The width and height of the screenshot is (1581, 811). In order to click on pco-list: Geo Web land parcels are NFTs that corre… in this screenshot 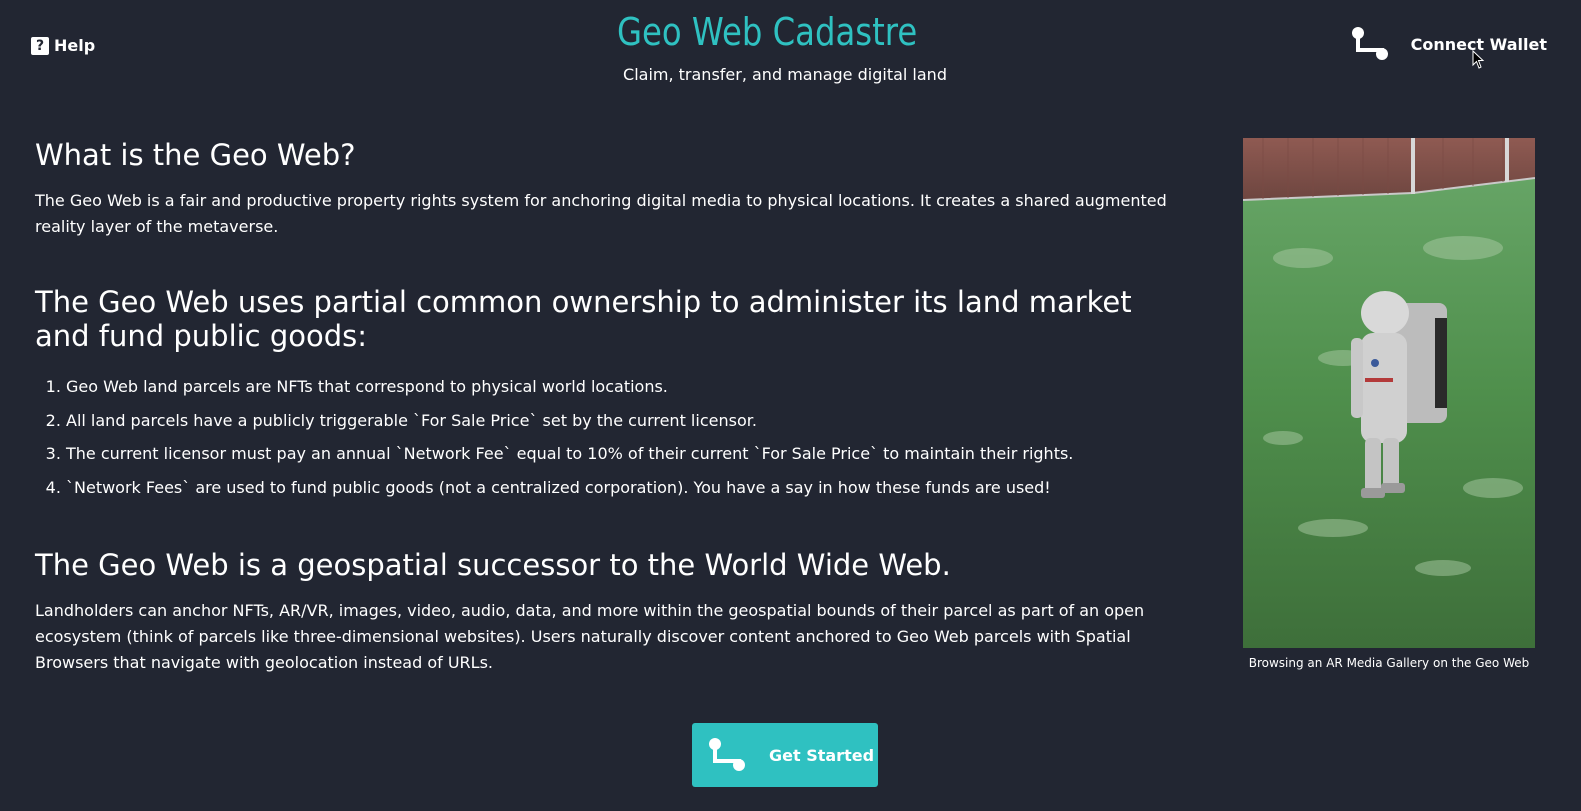, I will do `click(554, 437)`.